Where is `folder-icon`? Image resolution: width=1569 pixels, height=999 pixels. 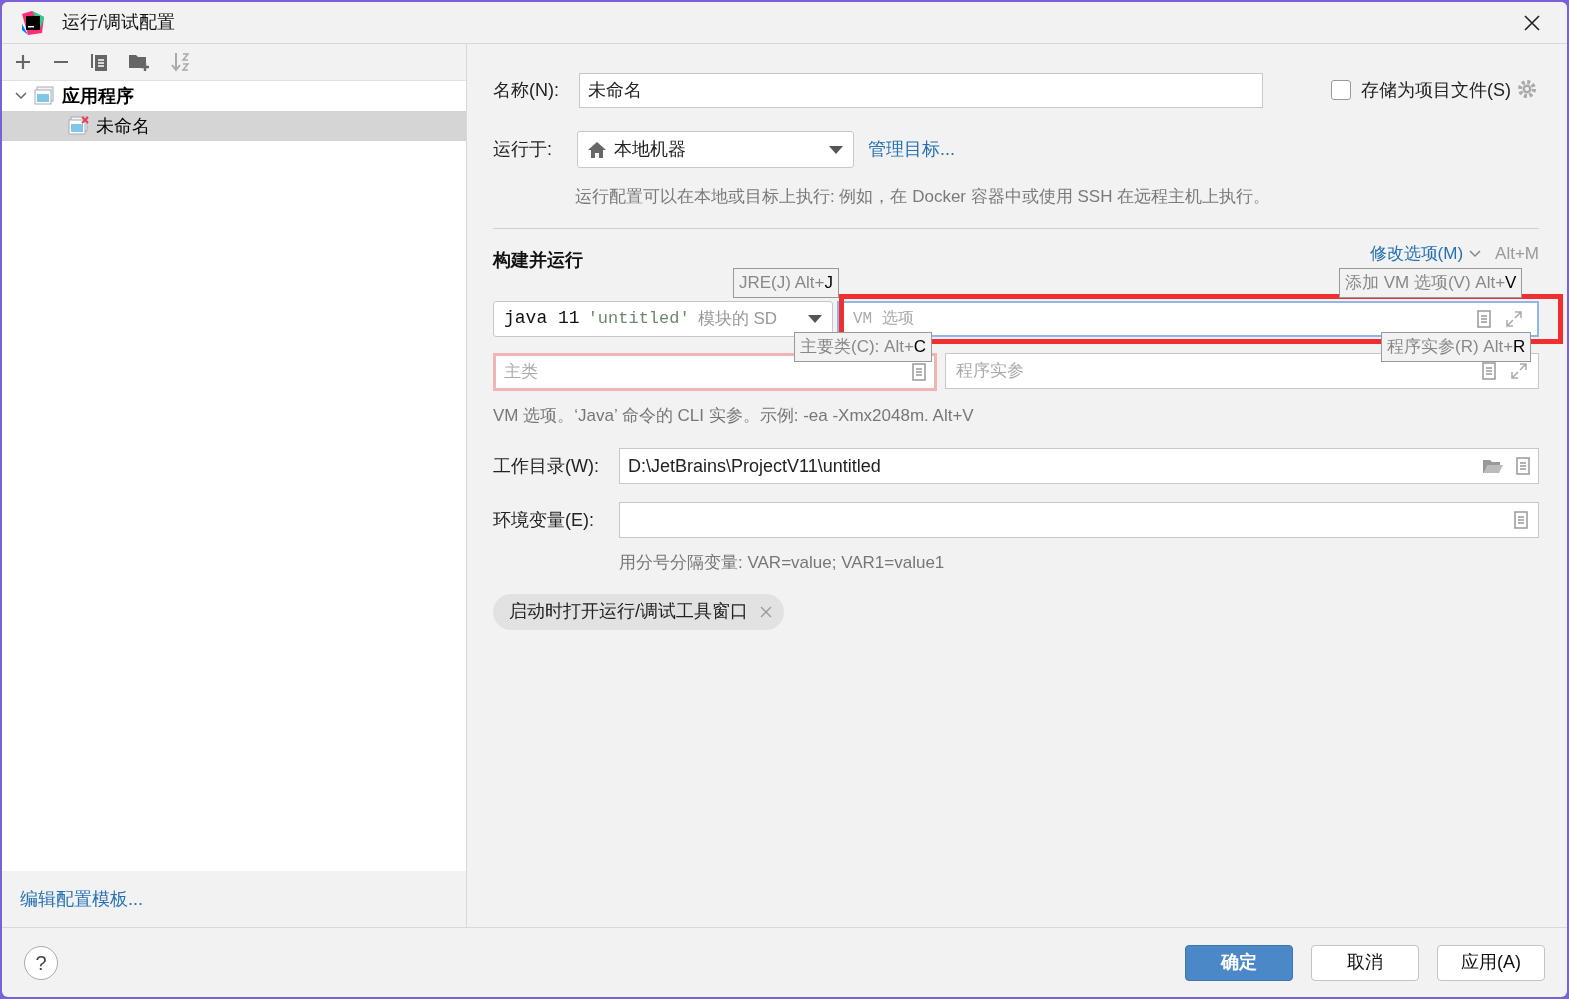 folder-icon is located at coordinates (1493, 466).